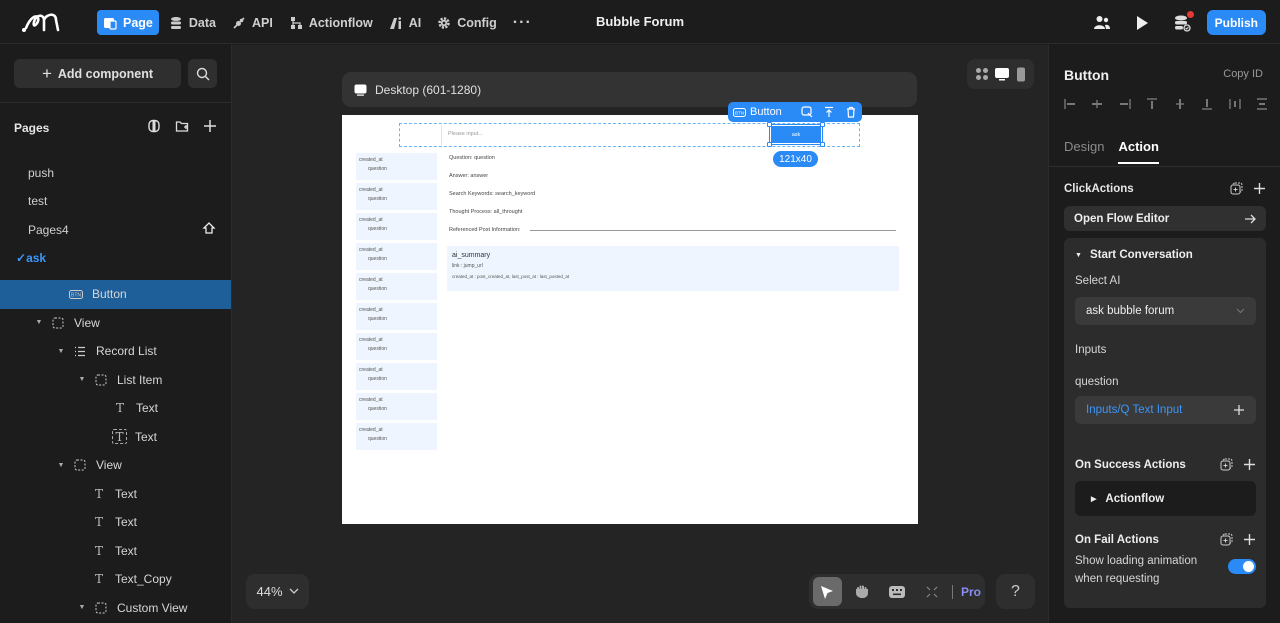  I want to click on tree-item-text-copy: T Text_Copy, so click(115, 579).